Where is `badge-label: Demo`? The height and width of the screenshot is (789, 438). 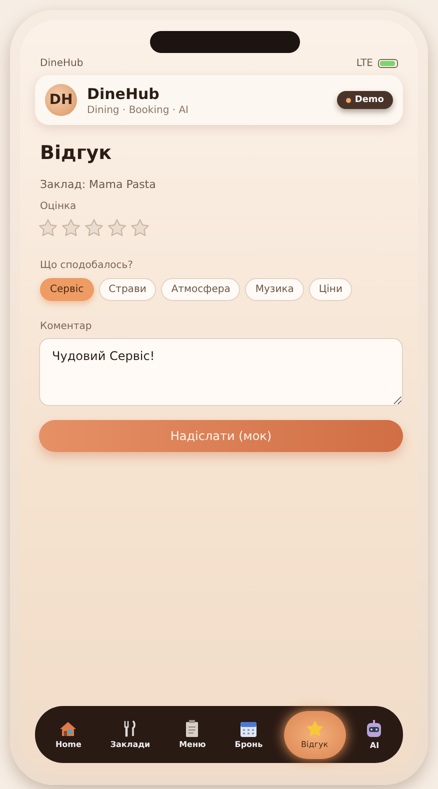
badge-label: Demo is located at coordinates (369, 100).